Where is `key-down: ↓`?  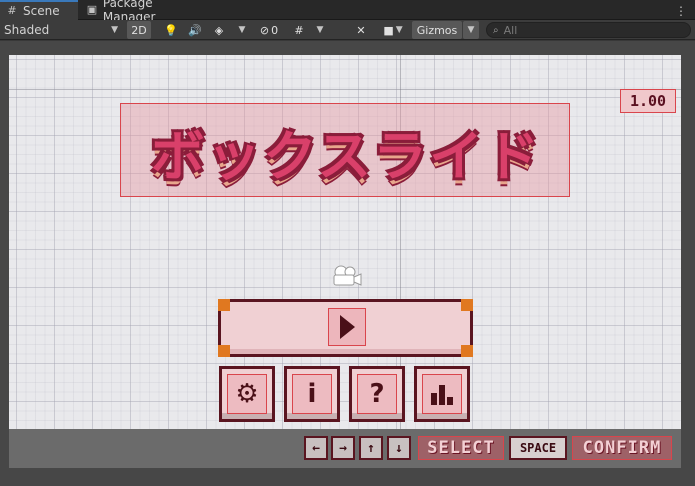 key-down: ↓ is located at coordinates (399, 448).